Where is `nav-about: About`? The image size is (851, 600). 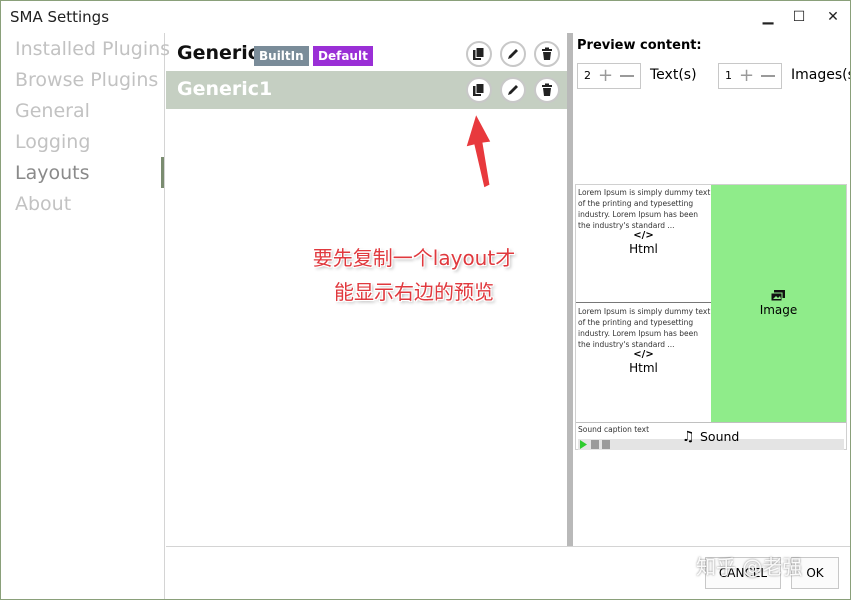 nav-about: About is located at coordinates (43, 204).